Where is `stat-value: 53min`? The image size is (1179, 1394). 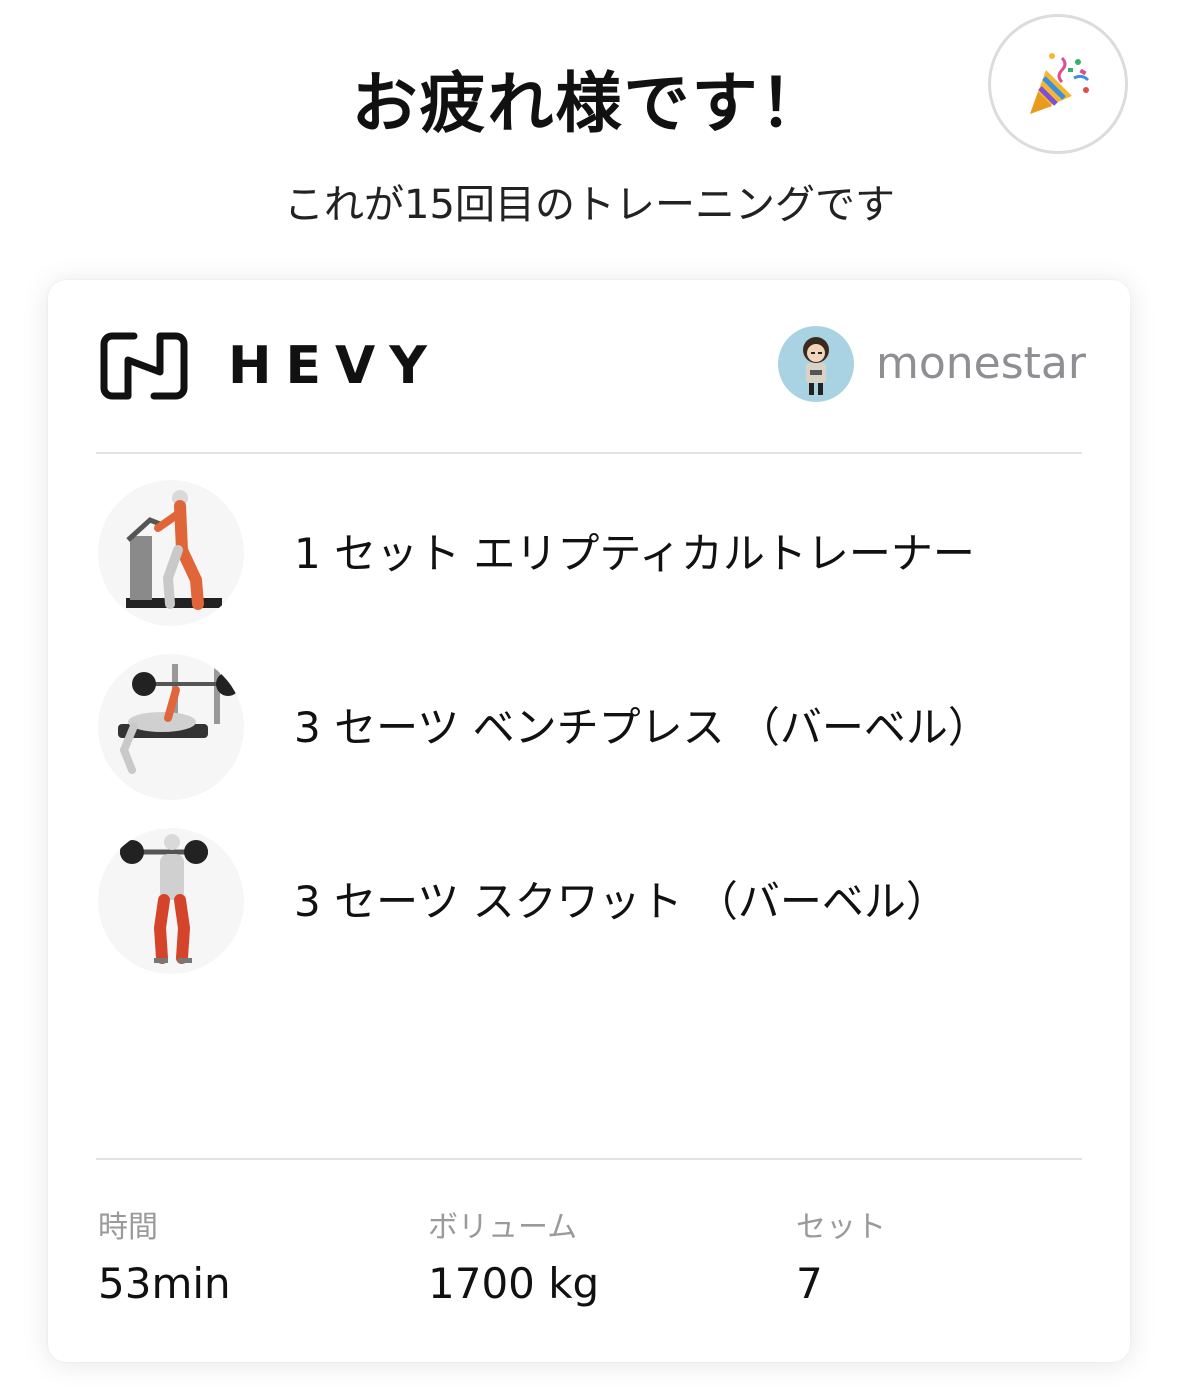
stat-value: 53min is located at coordinates (164, 1283).